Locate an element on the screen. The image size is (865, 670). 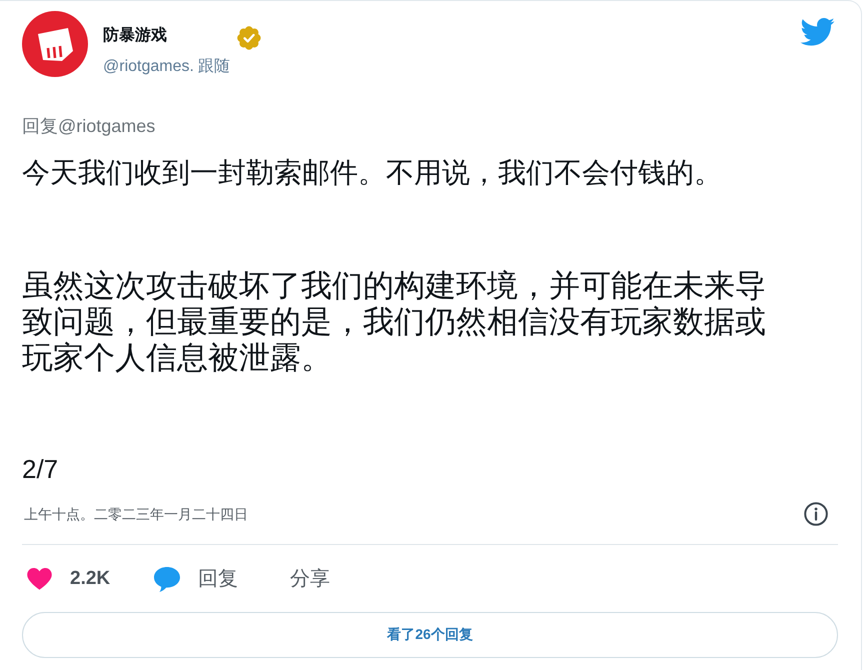
like-button: 2.2K is located at coordinates (68, 579).